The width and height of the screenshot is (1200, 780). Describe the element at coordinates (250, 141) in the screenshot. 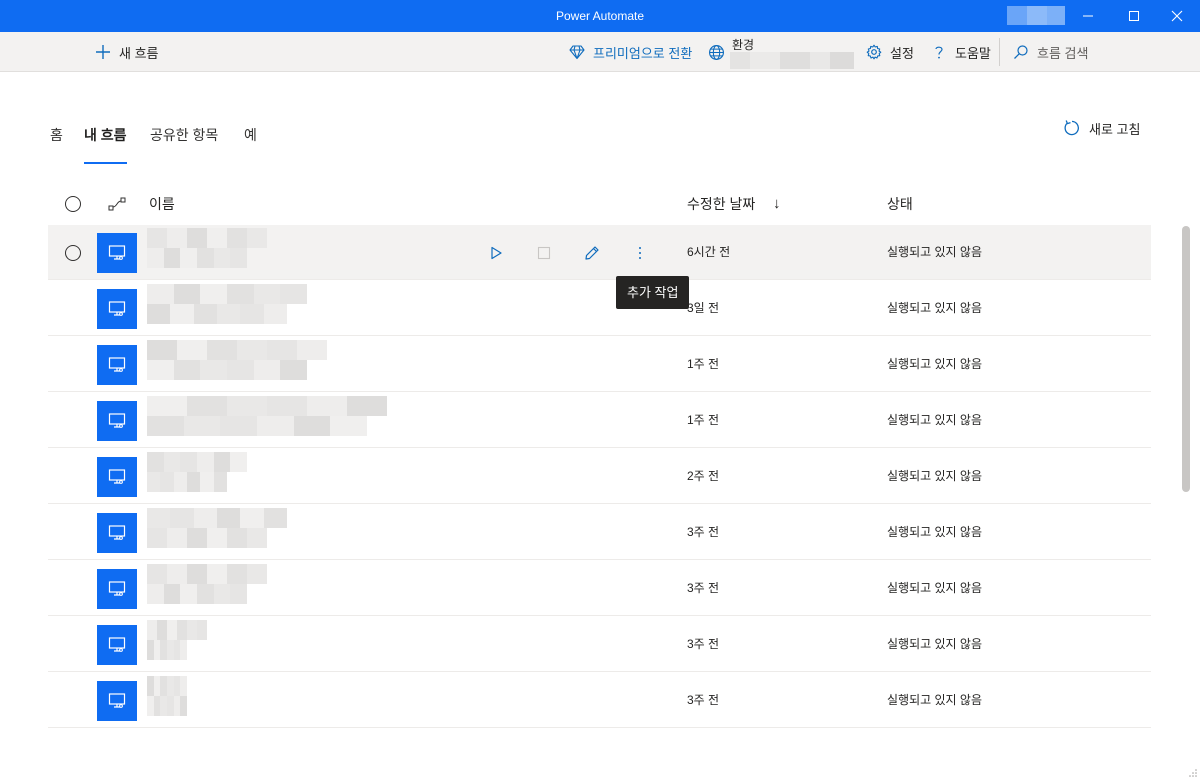

I see `tab-examples: 예` at that location.